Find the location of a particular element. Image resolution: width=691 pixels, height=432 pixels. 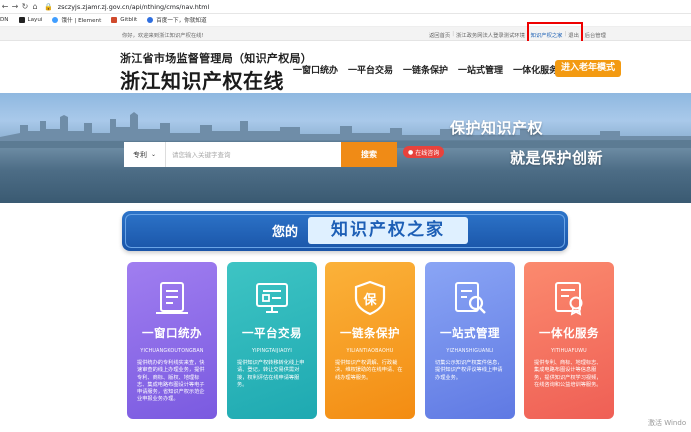

certificate-icon is located at coordinates (569, 299).